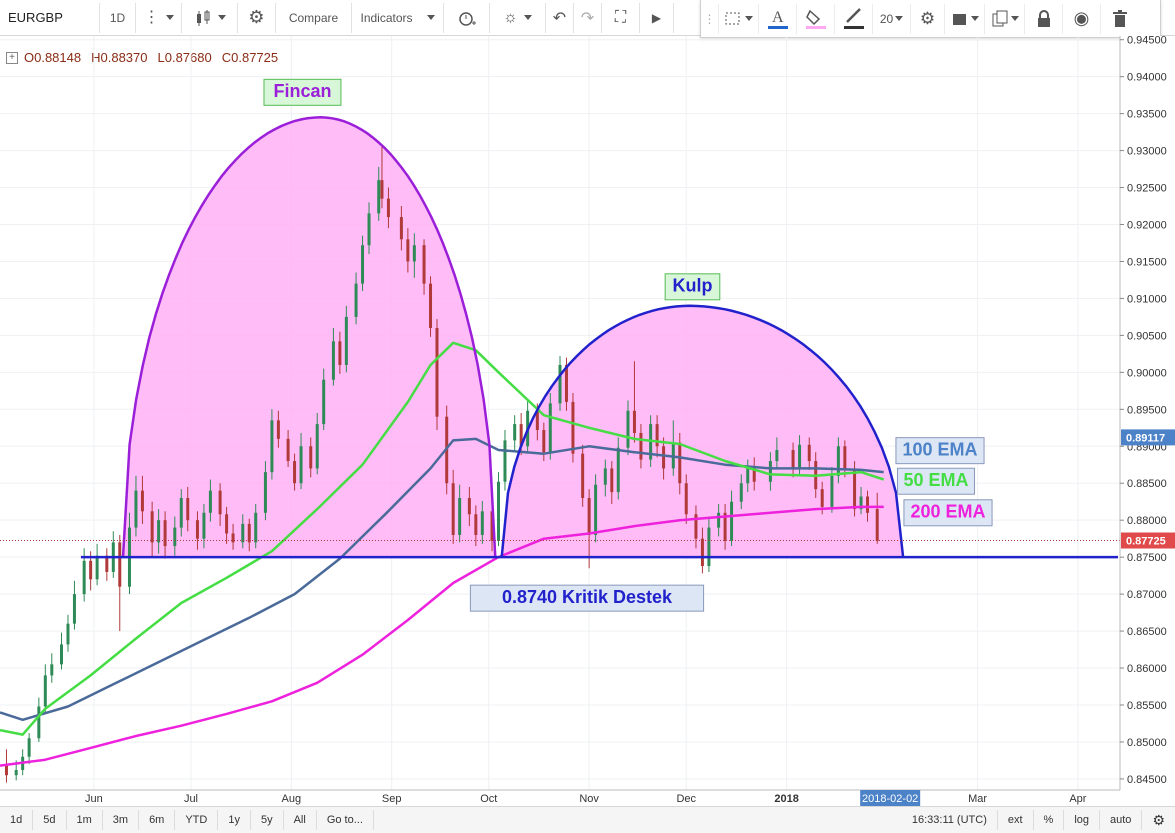  I want to click on drag-handle: ⋮, so click(710, 18).